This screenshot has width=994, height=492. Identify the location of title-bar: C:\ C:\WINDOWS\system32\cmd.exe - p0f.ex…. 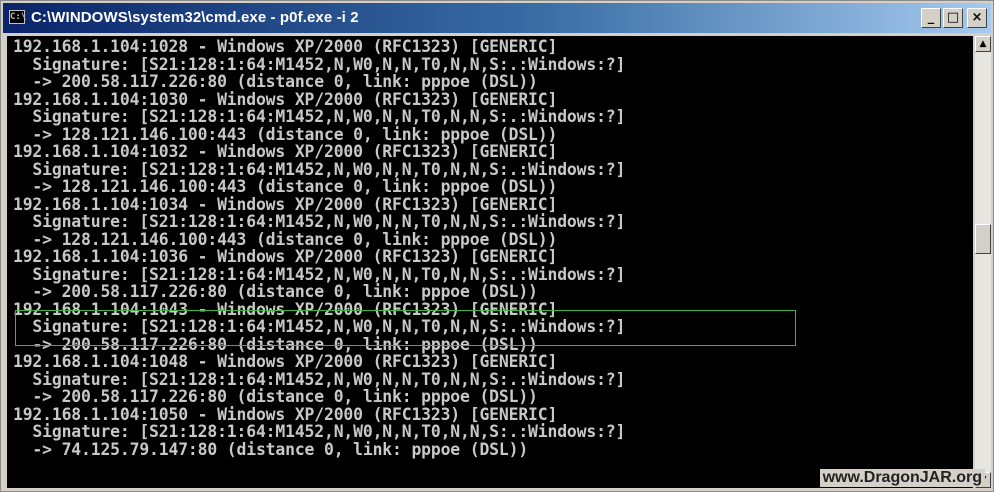
(497, 18).